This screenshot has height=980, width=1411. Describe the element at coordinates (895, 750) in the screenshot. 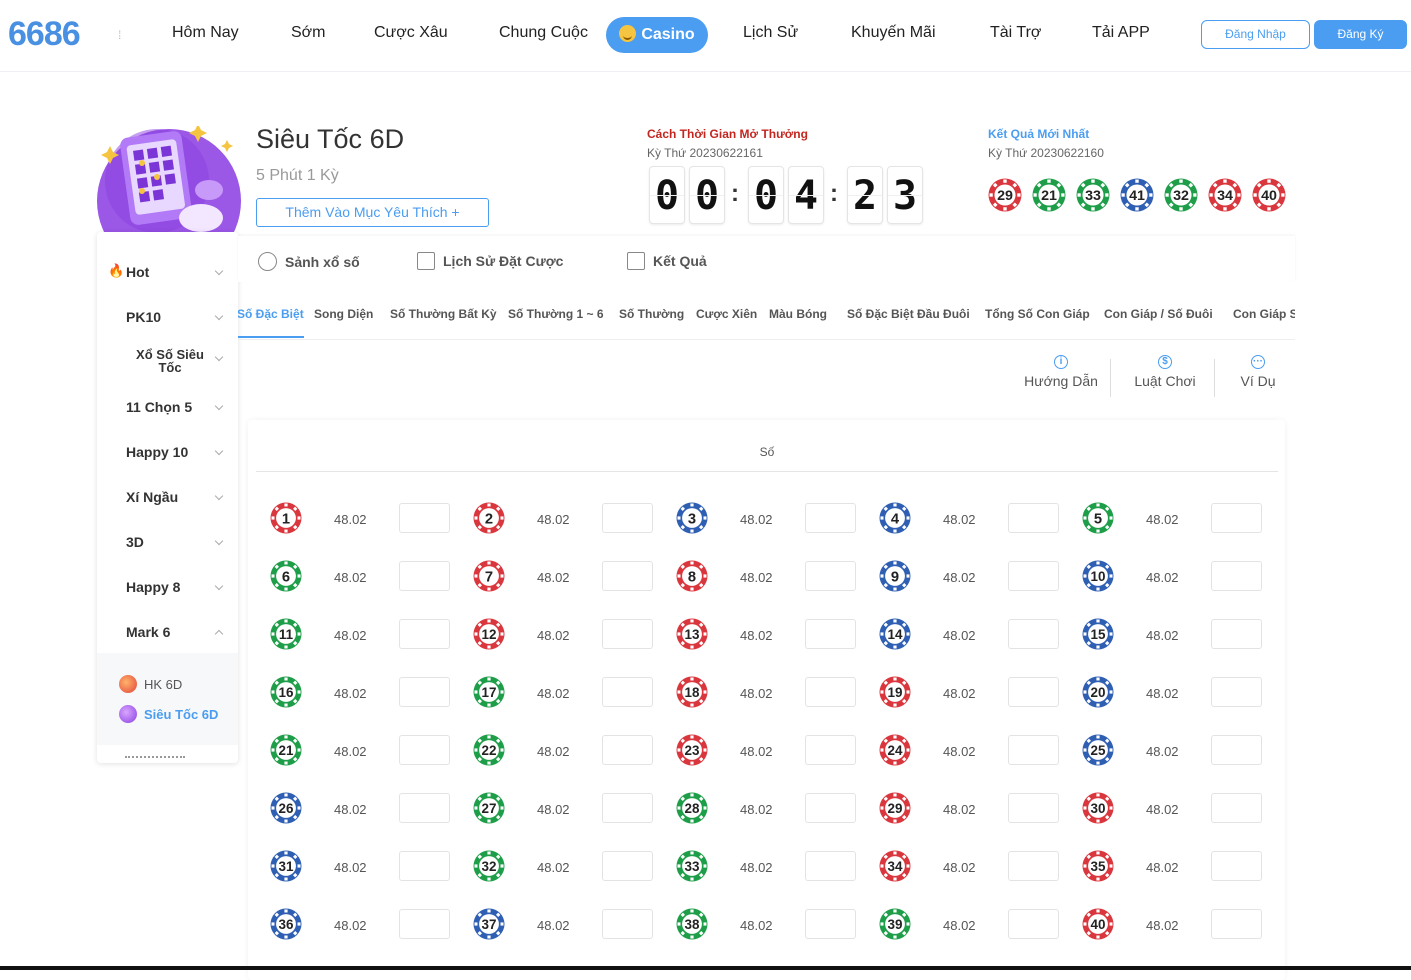

I see `number-ball: 24` at that location.